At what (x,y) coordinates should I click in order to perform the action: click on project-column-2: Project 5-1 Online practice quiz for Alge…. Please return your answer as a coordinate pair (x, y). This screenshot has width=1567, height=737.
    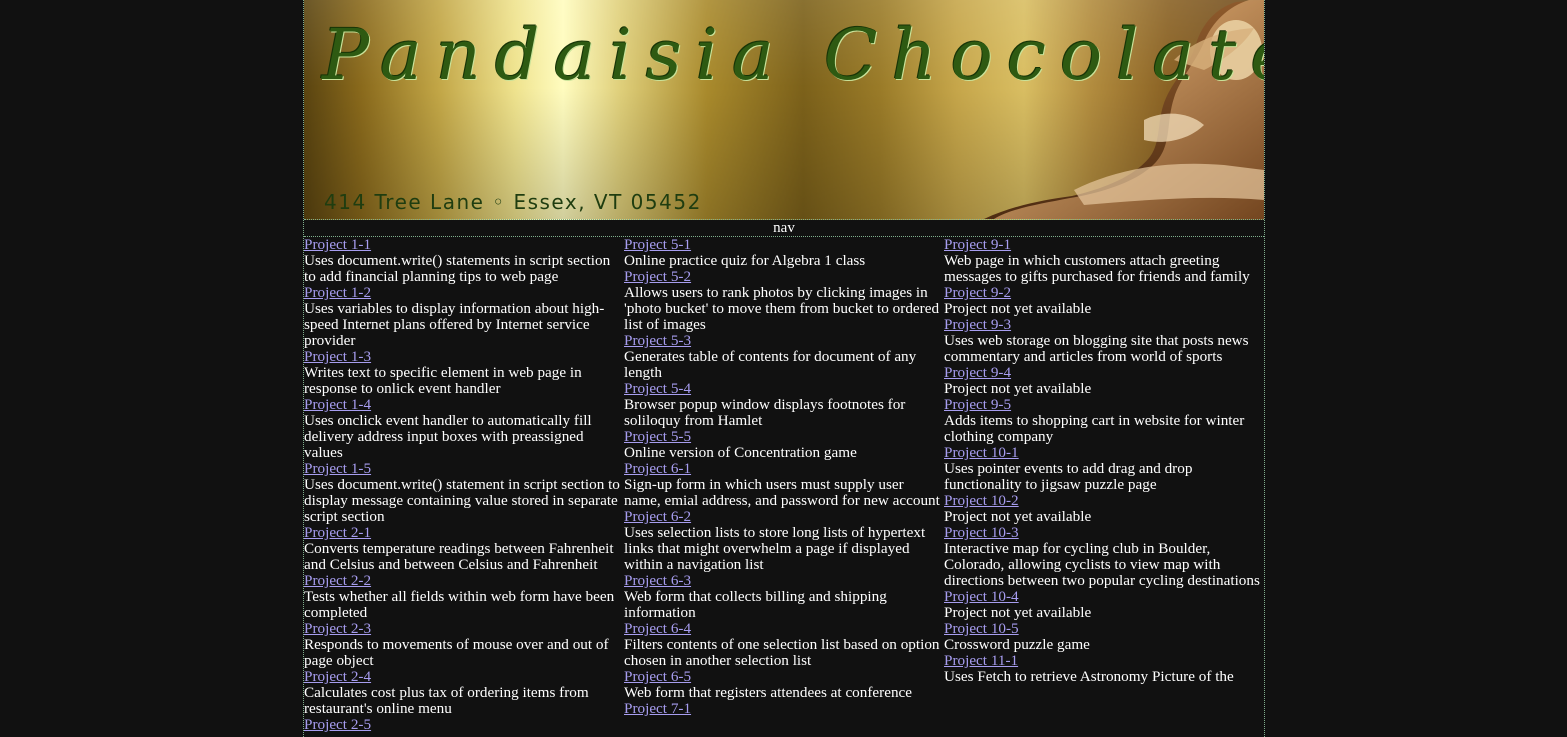
    Looking at the image, I should click on (784, 485).